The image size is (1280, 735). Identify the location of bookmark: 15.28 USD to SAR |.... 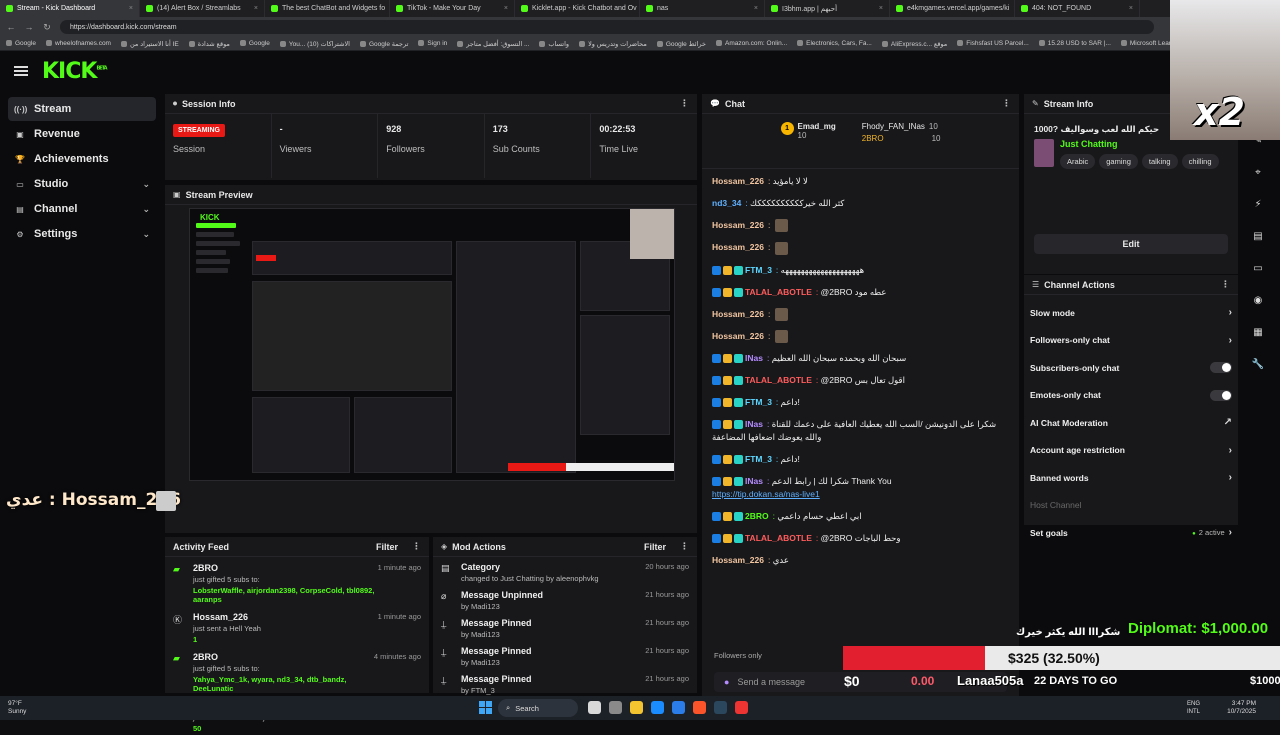
(1075, 43).